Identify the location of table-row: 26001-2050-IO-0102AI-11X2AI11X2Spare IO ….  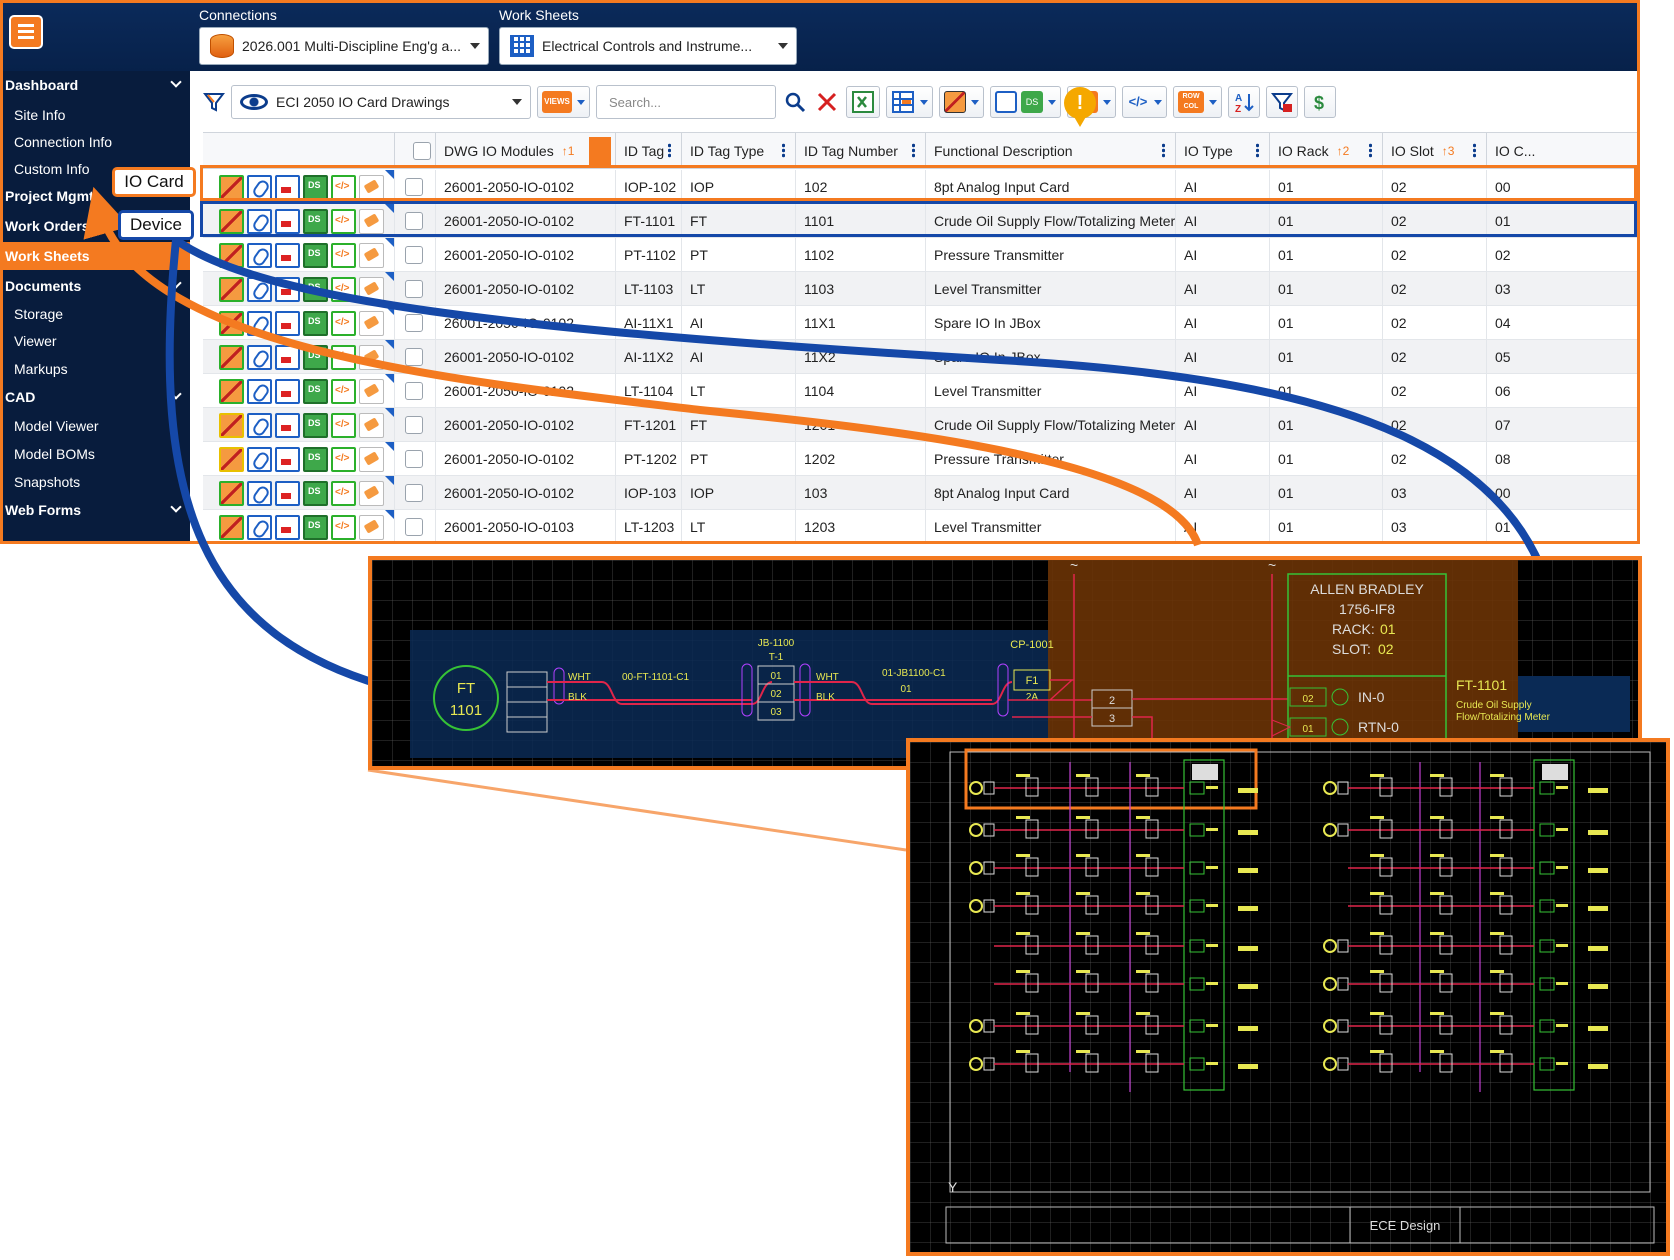
(920, 357).